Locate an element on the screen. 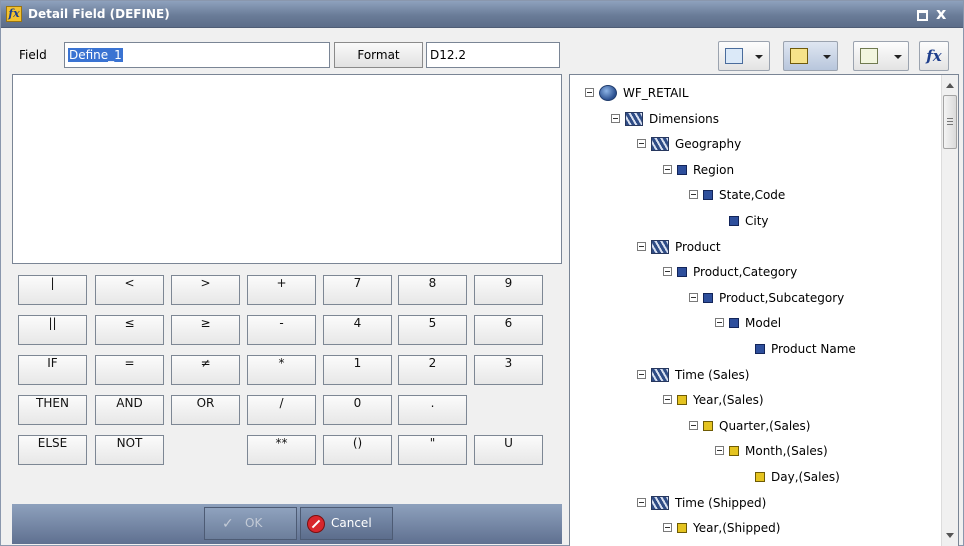 The image size is (964, 546). ok-button: ✓ OK is located at coordinates (250, 523).